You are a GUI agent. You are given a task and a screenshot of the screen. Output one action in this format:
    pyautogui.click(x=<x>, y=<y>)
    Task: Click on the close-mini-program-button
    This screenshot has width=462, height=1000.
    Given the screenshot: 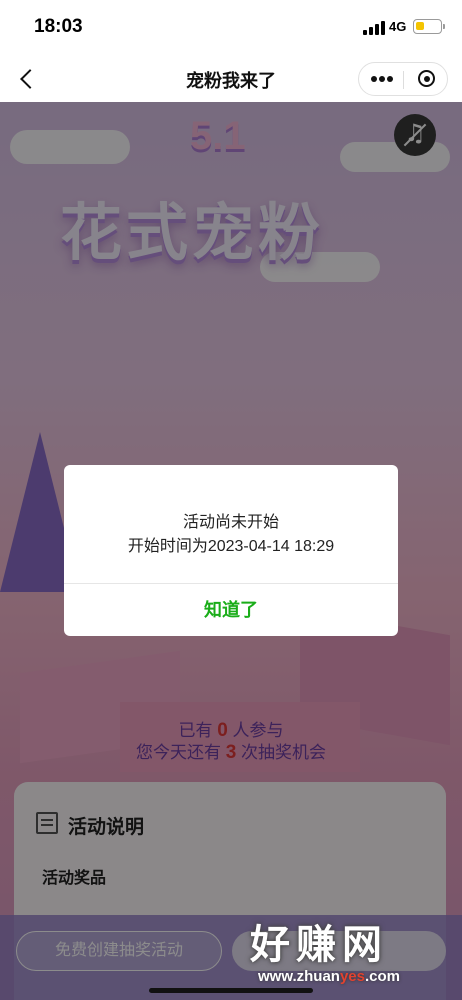 What is the action you would take?
    pyautogui.click(x=426, y=79)
    